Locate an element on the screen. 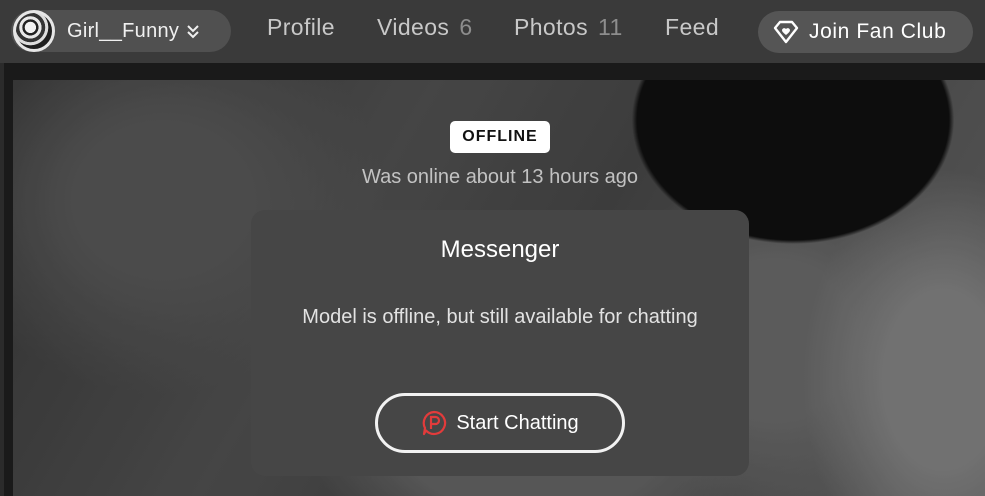 The image size is (985, 496). model-switcher: Girl__Funny is located at coordinates (121, 31).